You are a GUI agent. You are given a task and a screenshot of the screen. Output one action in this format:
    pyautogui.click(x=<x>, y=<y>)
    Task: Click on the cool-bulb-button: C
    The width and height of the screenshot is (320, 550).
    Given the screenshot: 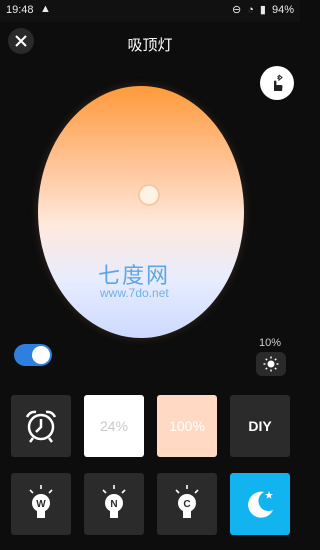 What is the action you would take?
    pyautogui.click(x=187, y=504)
    